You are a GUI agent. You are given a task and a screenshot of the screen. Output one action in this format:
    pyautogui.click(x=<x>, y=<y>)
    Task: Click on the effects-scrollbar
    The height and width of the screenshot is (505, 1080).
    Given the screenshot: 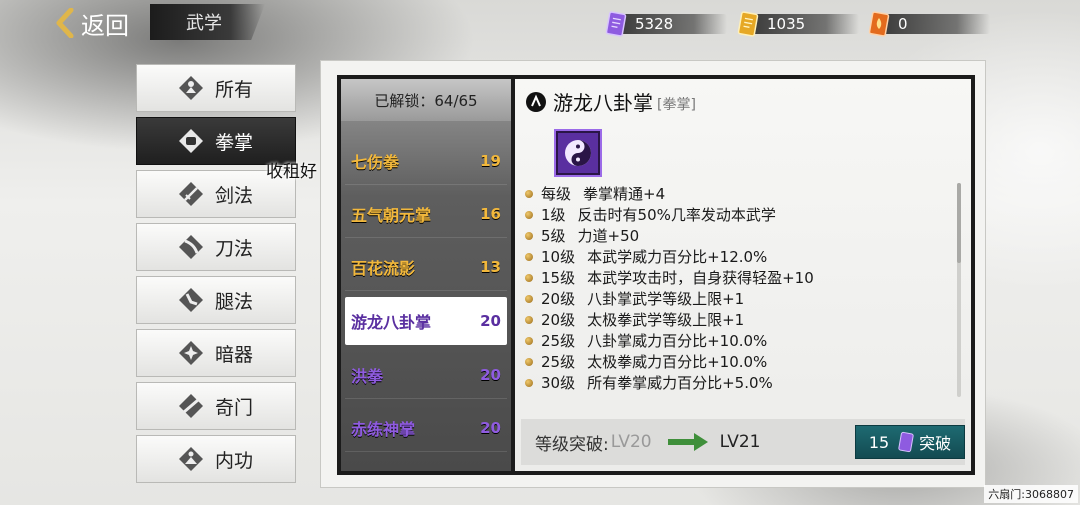 What is the action you would take?
    pyautogui.click(x=959, y=290)
    